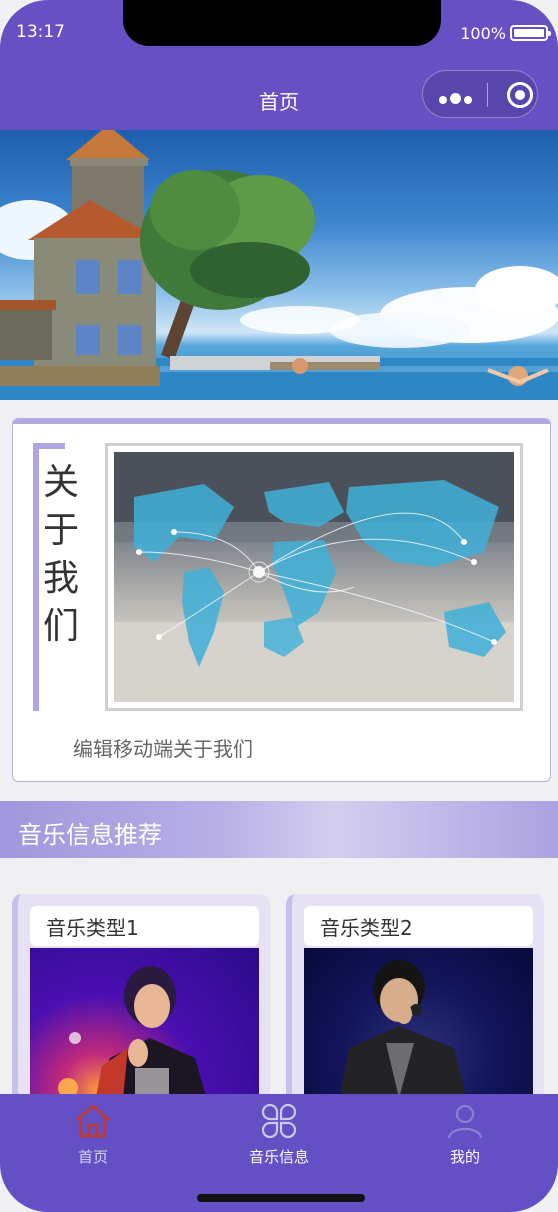 The height and width of the screenshot is (1212, 558). What do you see at coordinates (530, 33) in the screenshot?
I see `battery-icon` at bounding box center [530, 33].